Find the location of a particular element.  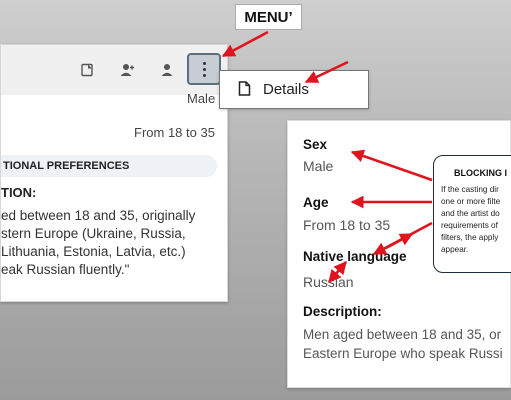

blocking-title: BLOCKING I is located at coordinates (480, 173).